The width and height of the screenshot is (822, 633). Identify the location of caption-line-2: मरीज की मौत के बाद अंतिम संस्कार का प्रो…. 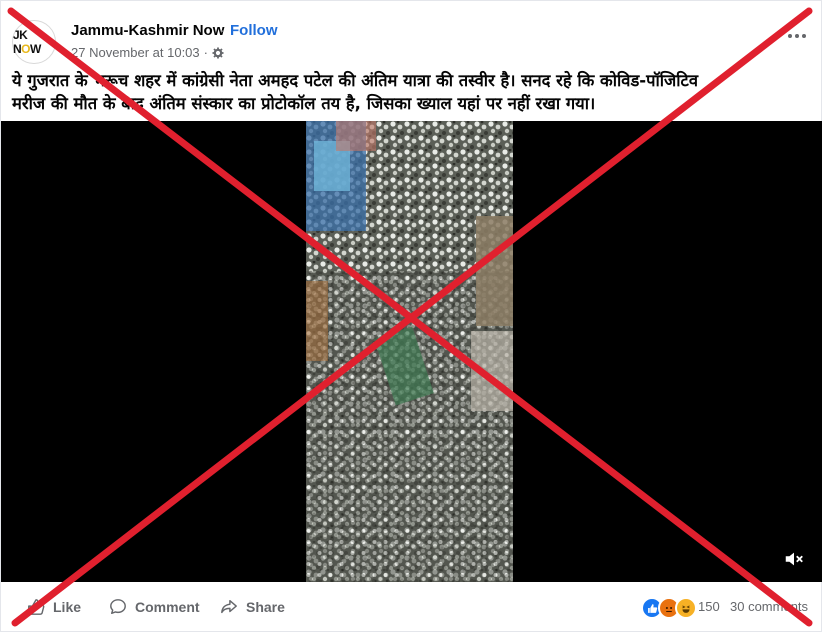
(304, 103).